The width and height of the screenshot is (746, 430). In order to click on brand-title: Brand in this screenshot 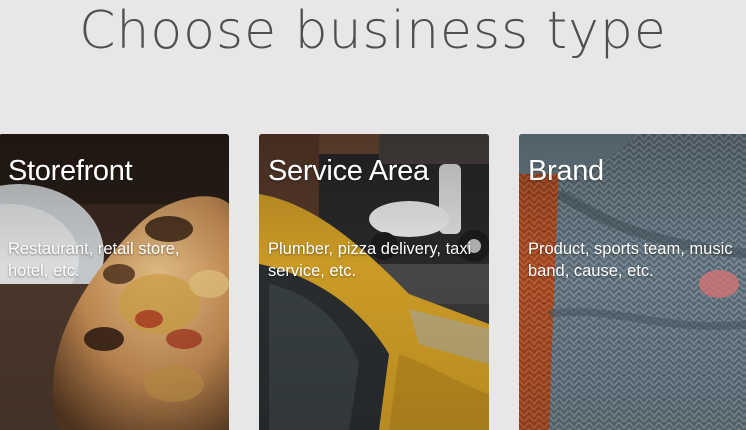, I will do `click(566, 171)`.